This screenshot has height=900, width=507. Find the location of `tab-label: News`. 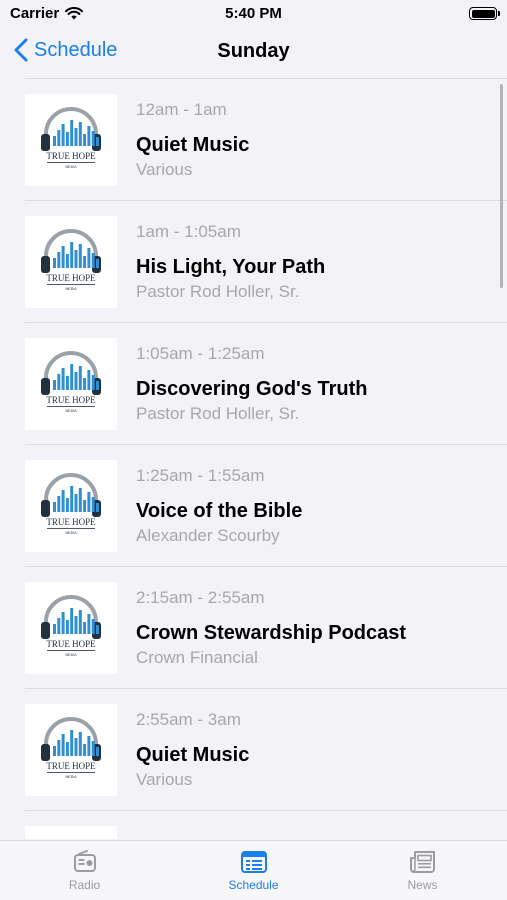

tab-label: News is located at coordinates (422, 885).